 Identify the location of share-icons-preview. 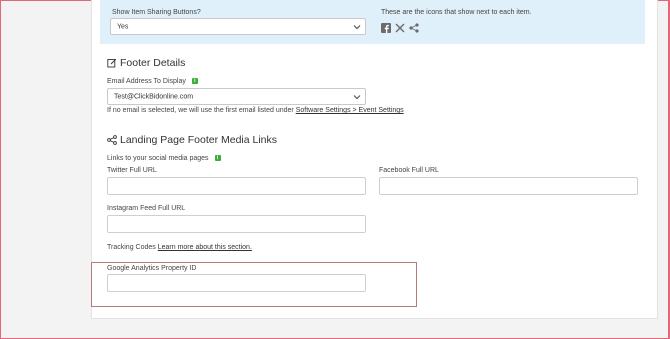
(400, 26).